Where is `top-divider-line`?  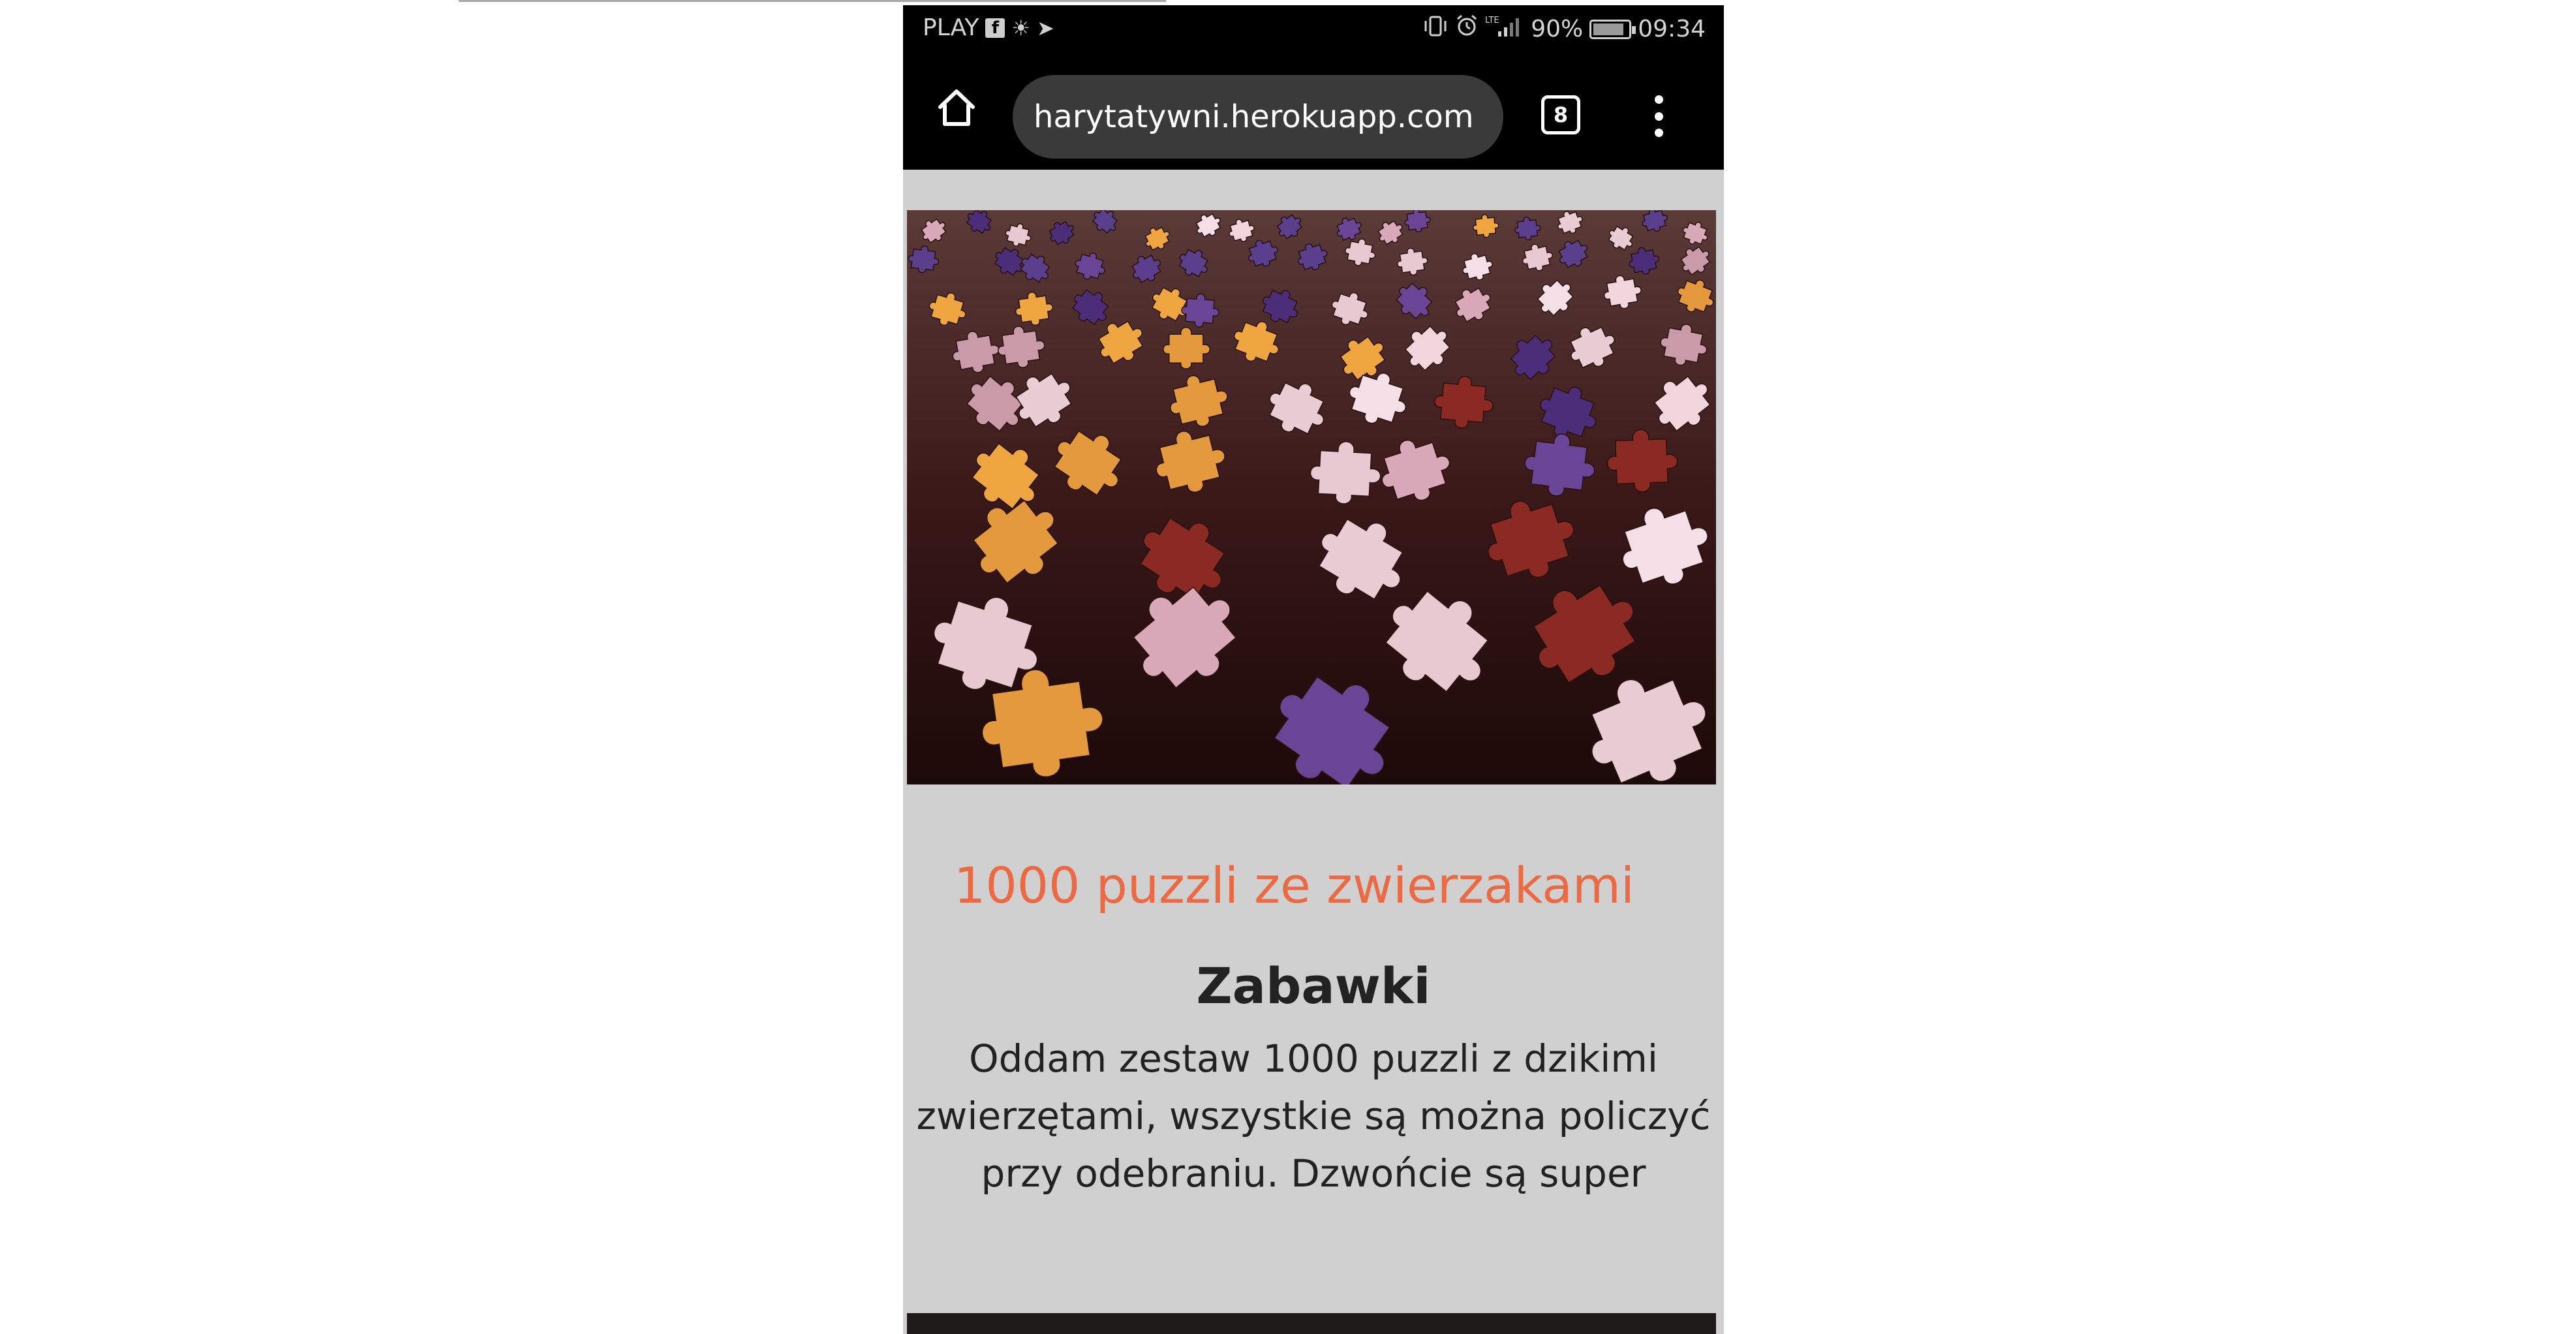
top-divider-line is located at coordinates (812, 1).